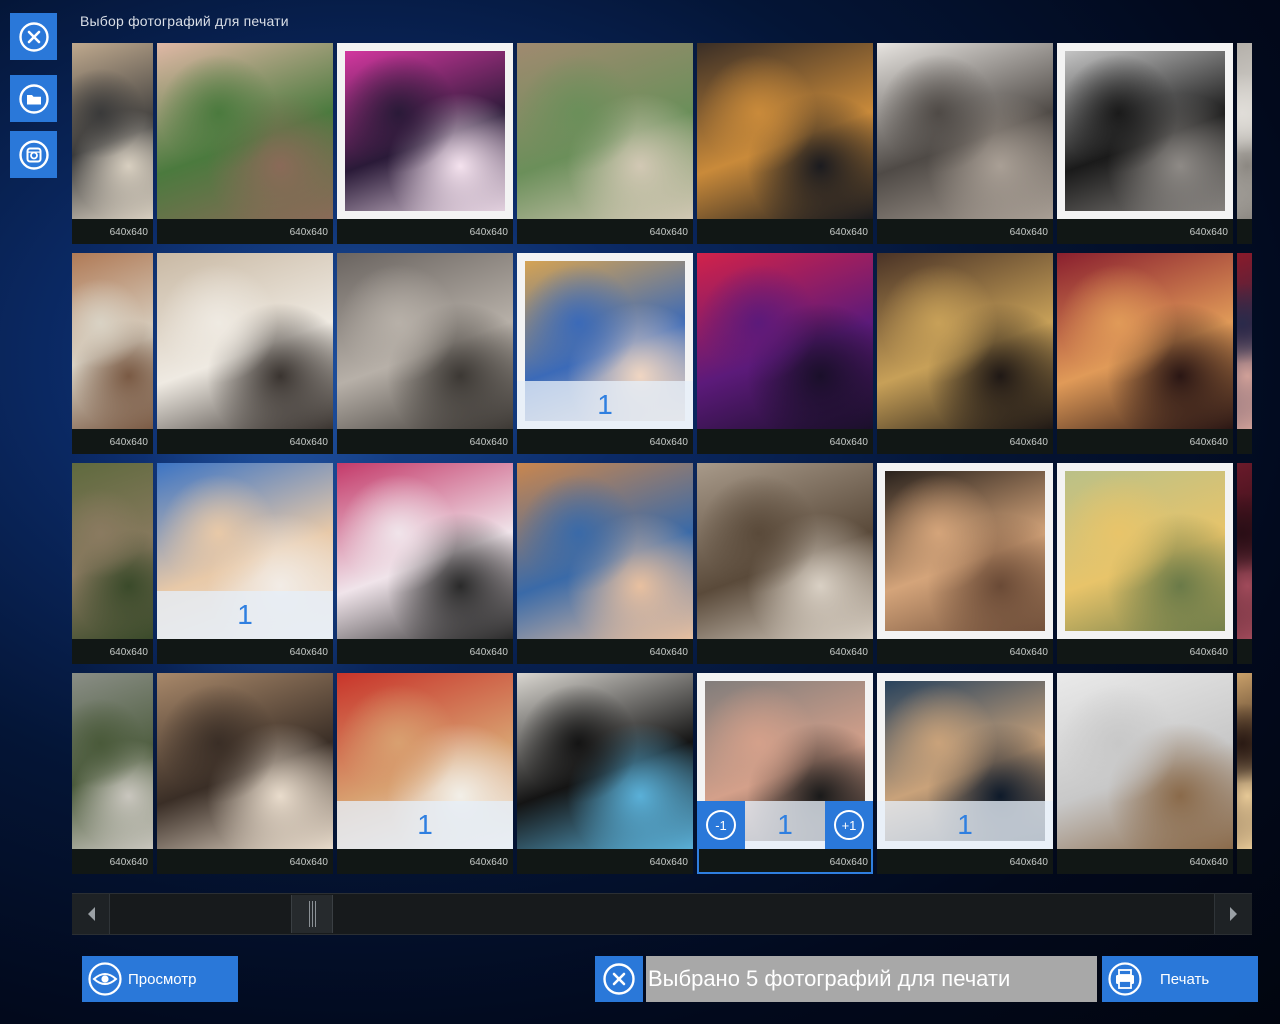 The height and width of the screenshot is (1024, 1280). I want to click on print-button: Печать, so click(1180, 979).